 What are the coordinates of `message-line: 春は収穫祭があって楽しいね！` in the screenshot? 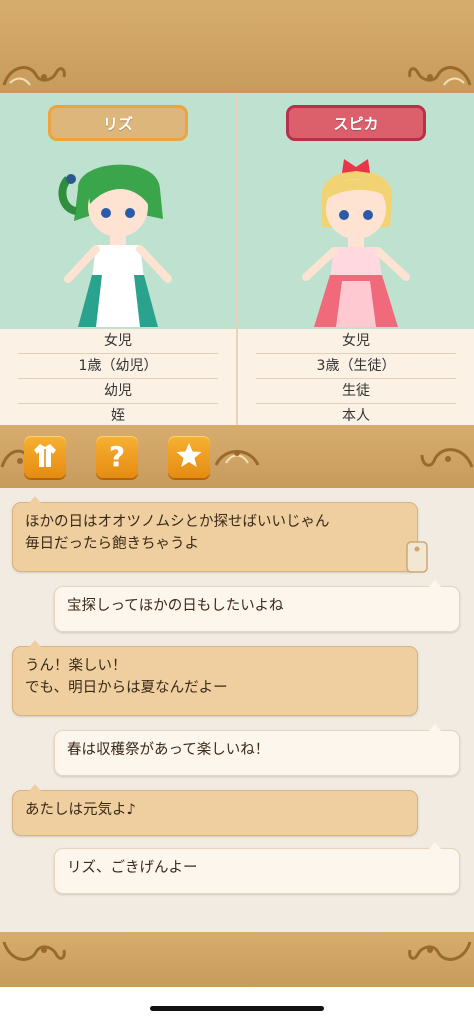 It's located at (168, 750).